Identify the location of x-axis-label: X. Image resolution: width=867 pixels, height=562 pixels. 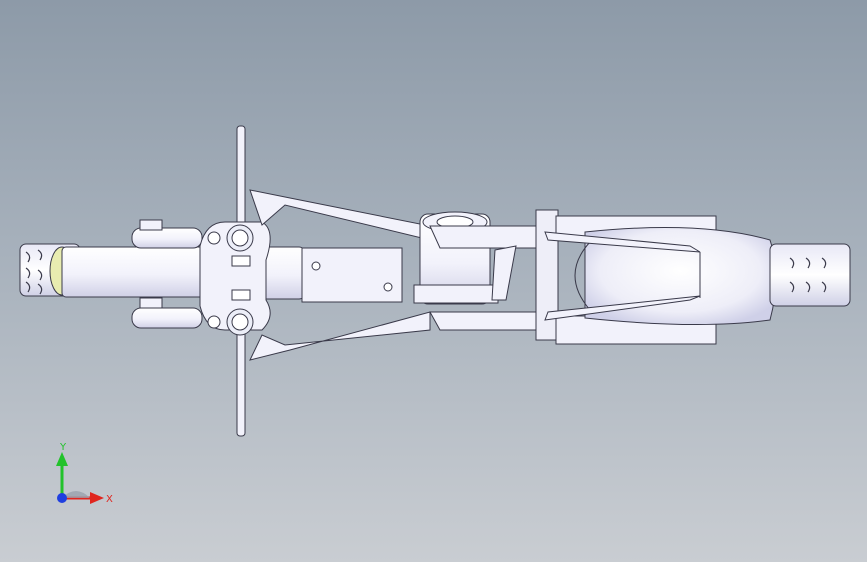
(109, 499).